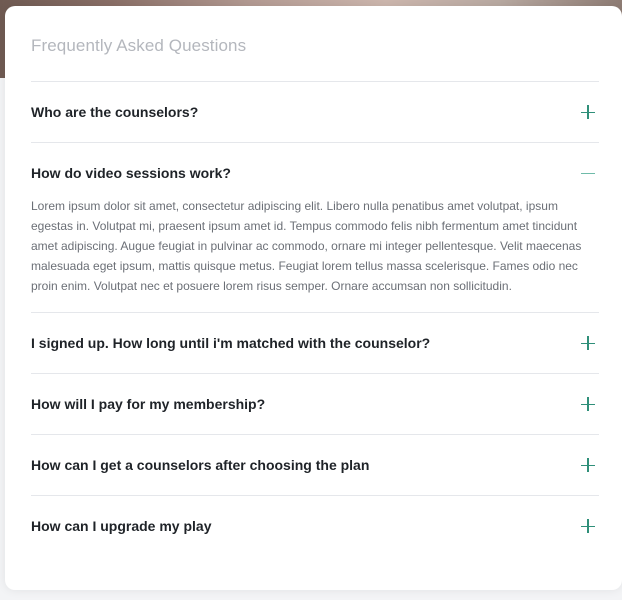  I want to click on faq-item-payment: How will I pay for my membership?, so click(315, 403).